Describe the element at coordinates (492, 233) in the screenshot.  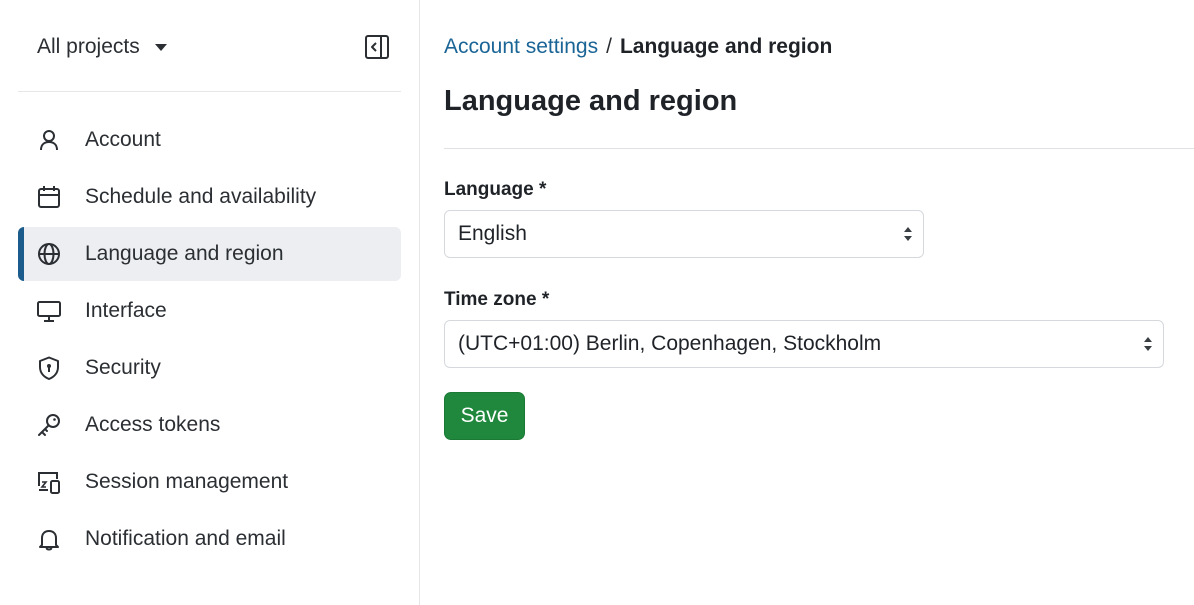
I see `language-select-value: English` at that location.